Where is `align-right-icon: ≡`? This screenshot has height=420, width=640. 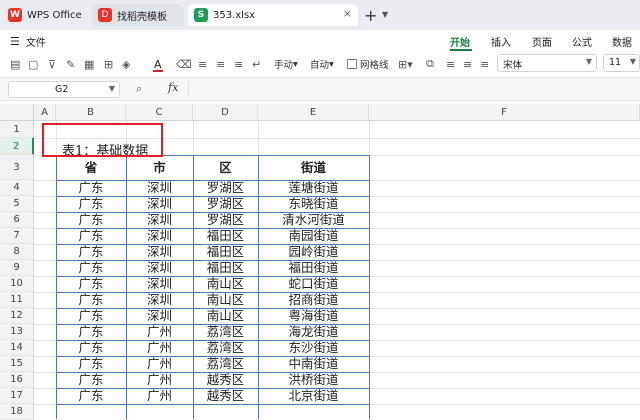
align-right-icon: ≡ is located at coordinates (238, 64).